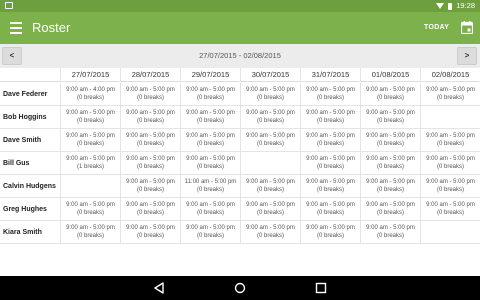  What do you see at coordinates (90, 75) in the screenshot?
I see `date-header: 27/07/2015` at bounding box center [90, 75].